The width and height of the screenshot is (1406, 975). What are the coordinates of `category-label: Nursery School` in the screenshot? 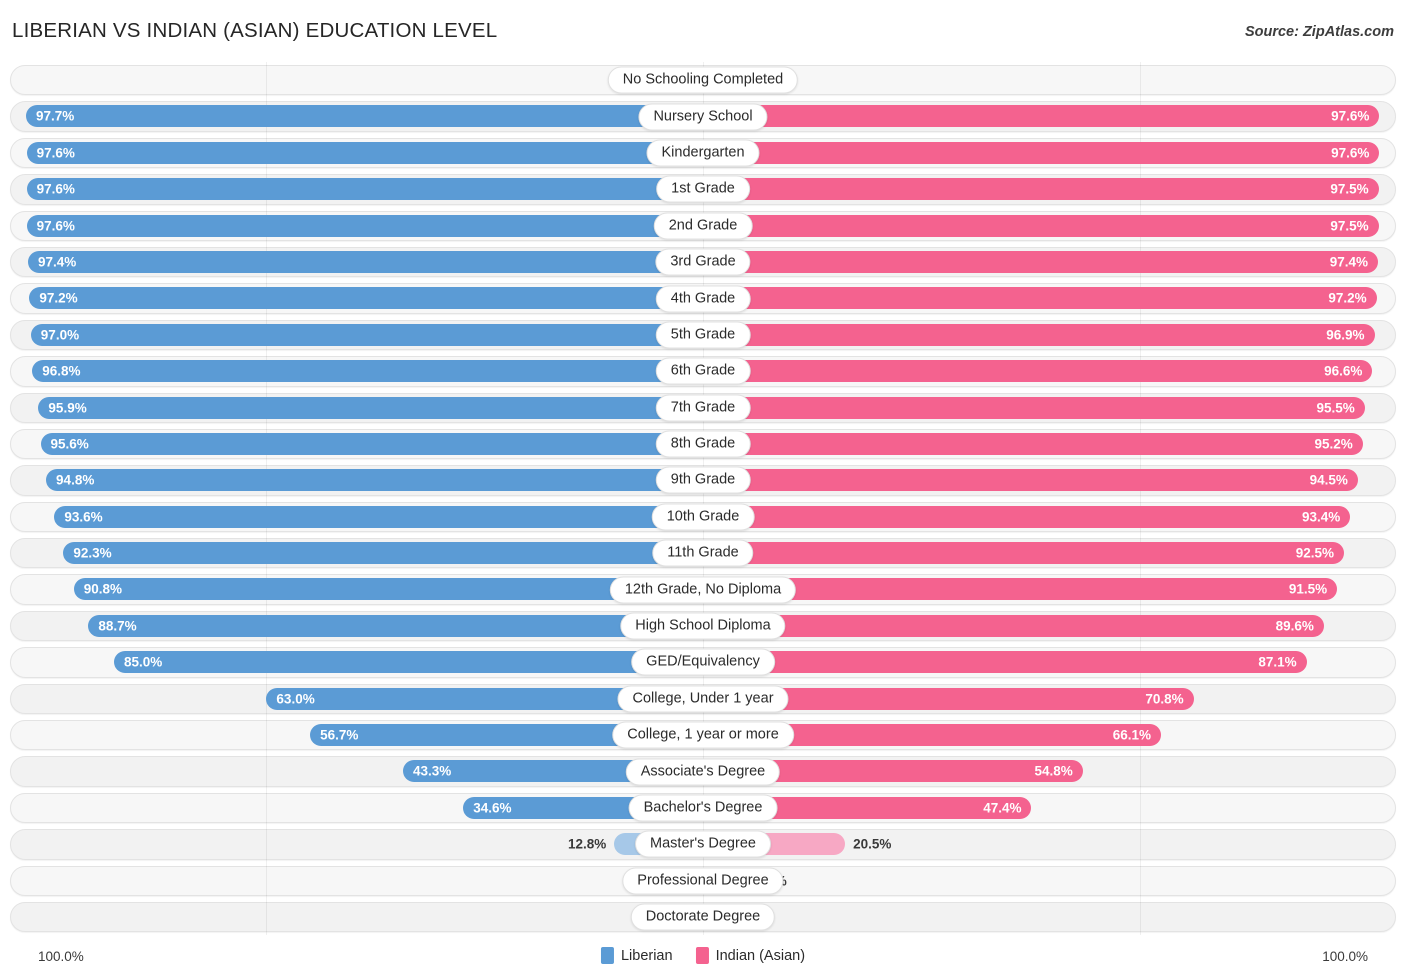 It's located at (703, 117).